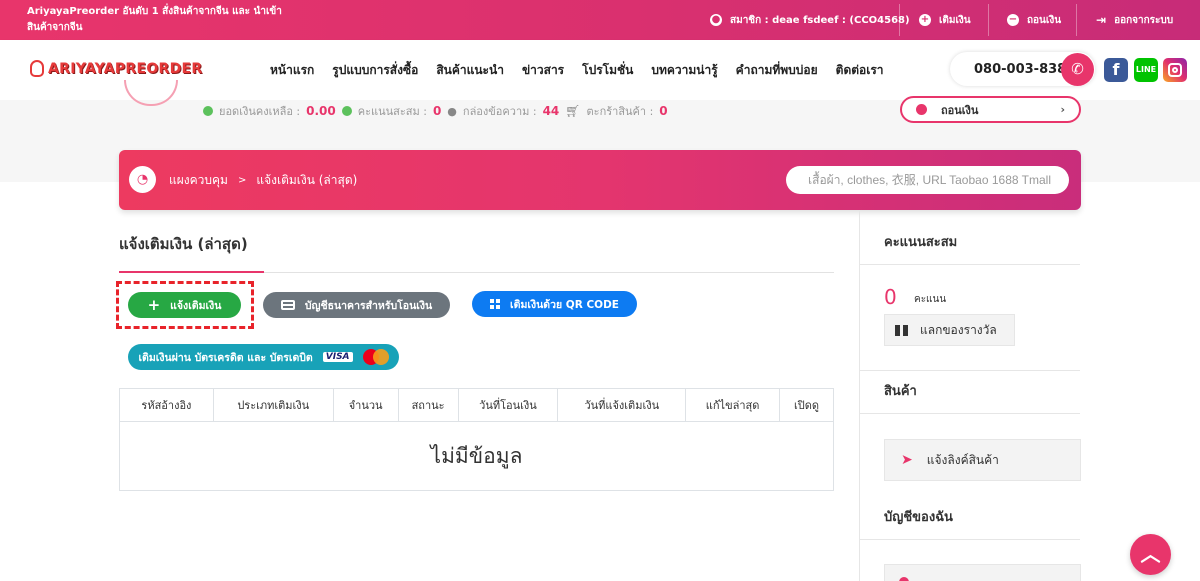 This screenshot has width=1200, height=581. I want to click on site-logo: ARIYAYAPREORDER, so click(116, 68).